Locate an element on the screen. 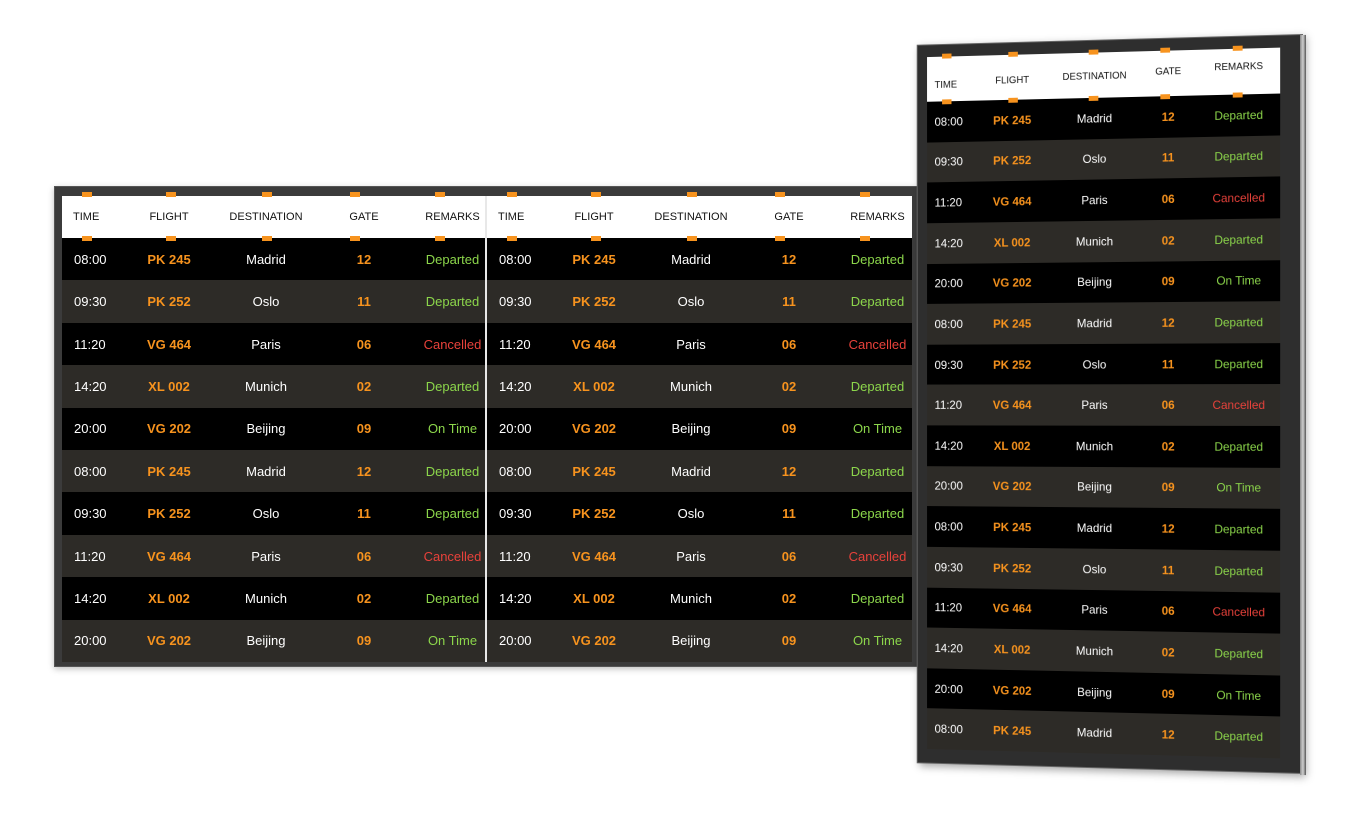 The height and width of the screenshot is (814, 1362). col-gate-header: GATE is located at coordinates (789, 217).